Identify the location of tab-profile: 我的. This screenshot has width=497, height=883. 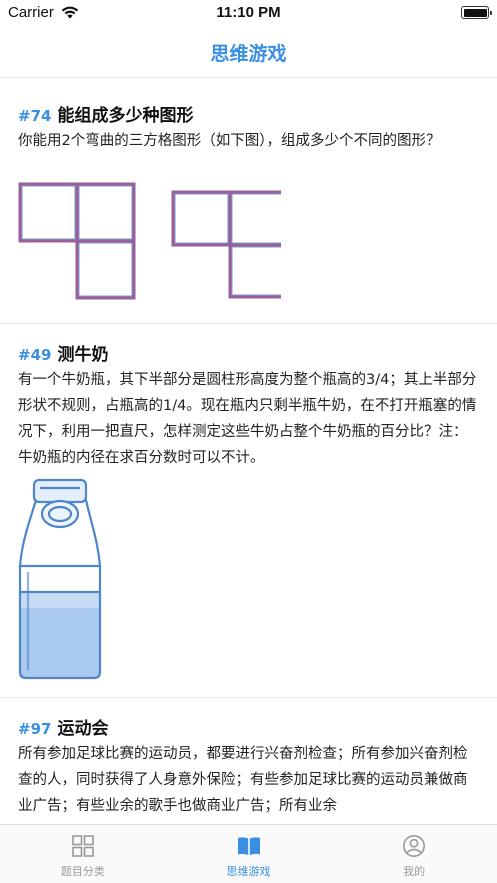
(414, 854).